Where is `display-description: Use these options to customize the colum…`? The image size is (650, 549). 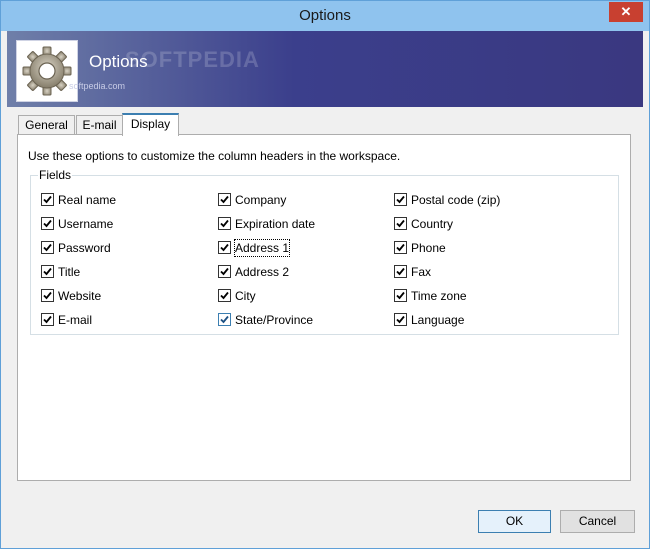
display-description: Use these options to customize the colum… is located at coordinates (214, 156).